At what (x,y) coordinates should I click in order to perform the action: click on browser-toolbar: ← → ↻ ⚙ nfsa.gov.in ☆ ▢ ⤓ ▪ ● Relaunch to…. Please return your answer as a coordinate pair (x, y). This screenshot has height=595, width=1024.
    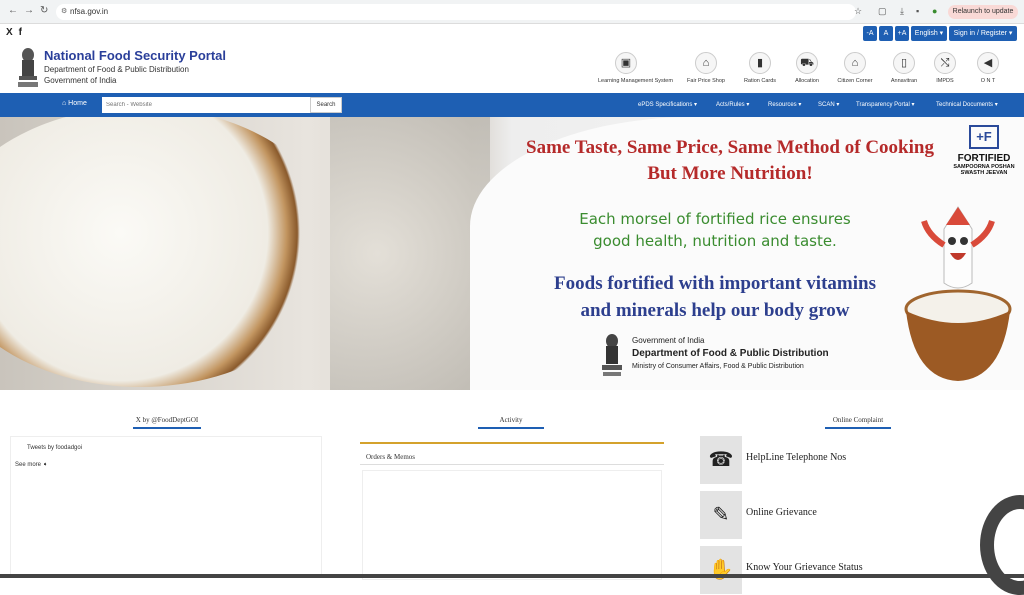
    Looking at the image, I should click on (512, 12).